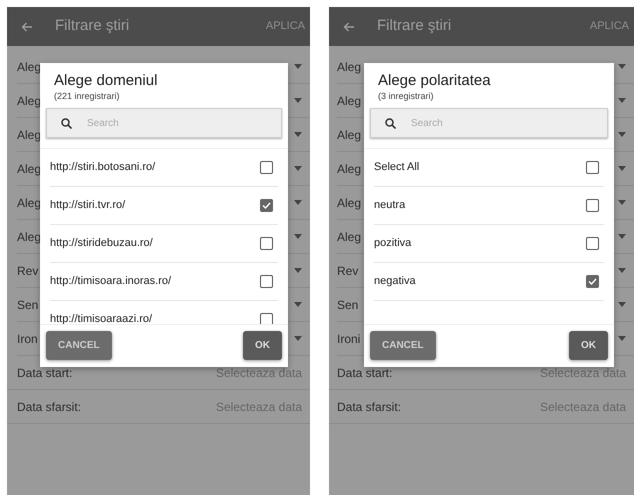 This screenshot has height=495, width=634. What do you see at coordinates (87, 96) in the screenshot?
I see `record-count: (221 inregistrari)` at bounding box center [87, 96].